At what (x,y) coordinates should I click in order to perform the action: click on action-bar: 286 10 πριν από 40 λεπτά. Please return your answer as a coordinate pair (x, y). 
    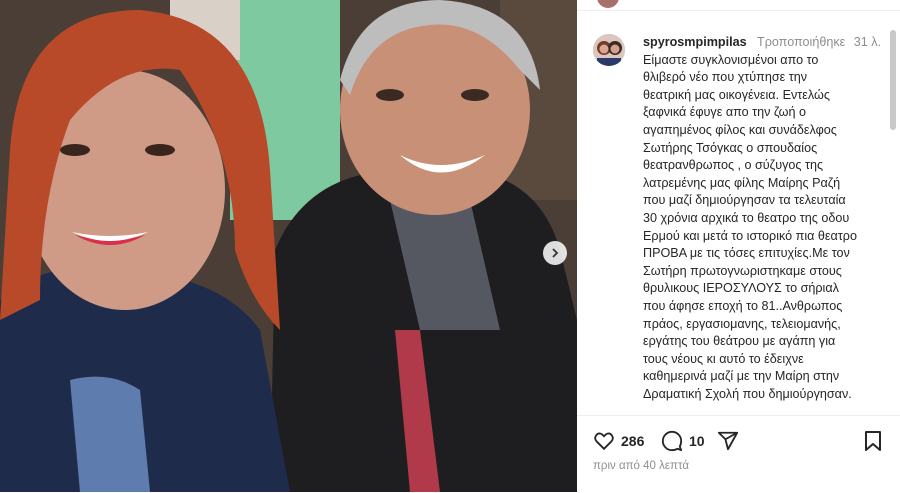
    Looking at the image, I should click on (738, 454).